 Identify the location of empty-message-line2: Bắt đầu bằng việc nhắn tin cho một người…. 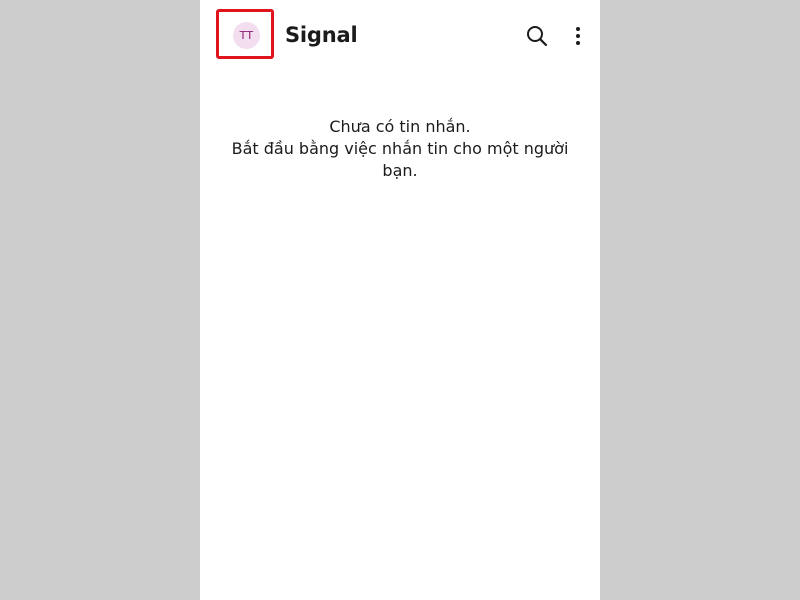
(400, 159).